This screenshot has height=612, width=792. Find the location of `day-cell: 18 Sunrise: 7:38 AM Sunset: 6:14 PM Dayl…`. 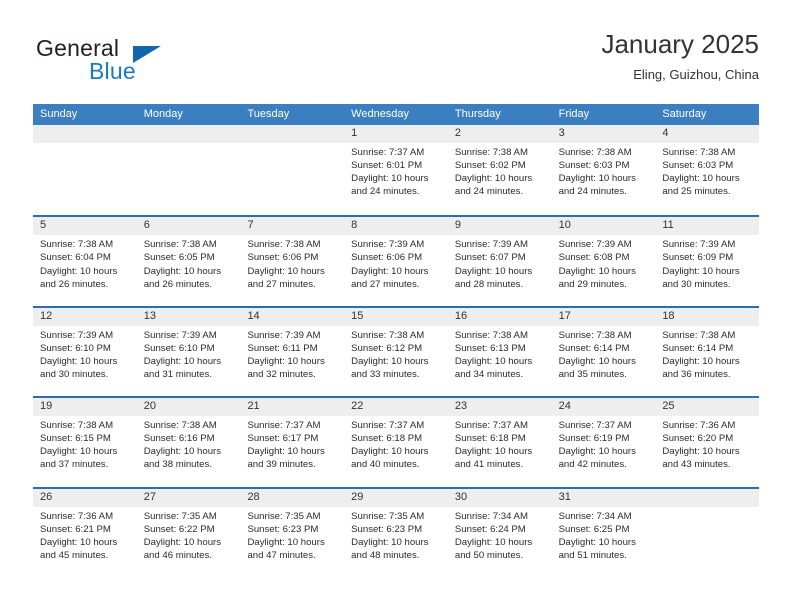

day-cell: 18 Sunrise: 7:38 AM Sunset: 6:14 PM Dayl… is located at coordinates (707, 352).